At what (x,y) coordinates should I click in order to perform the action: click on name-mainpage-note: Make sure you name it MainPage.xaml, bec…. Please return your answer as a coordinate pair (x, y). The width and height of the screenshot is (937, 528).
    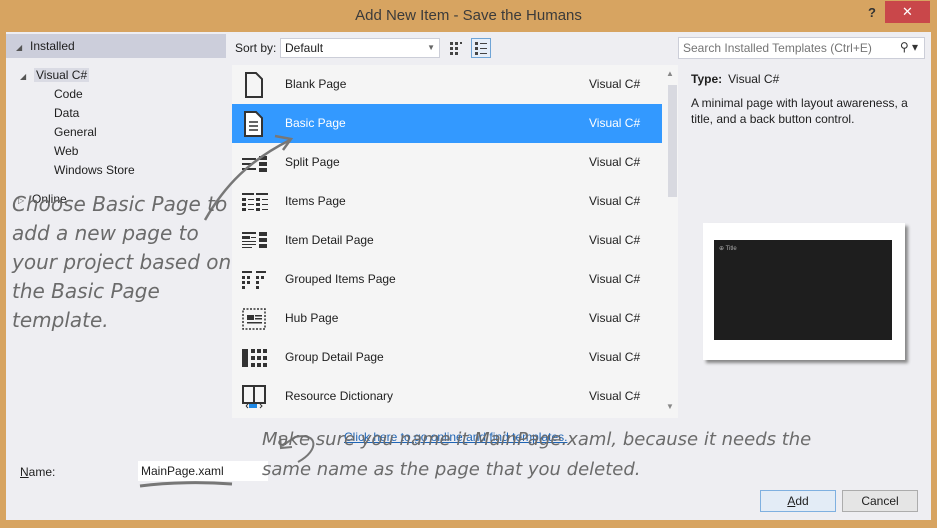
    Looking at the image, I should click on (537, 454).